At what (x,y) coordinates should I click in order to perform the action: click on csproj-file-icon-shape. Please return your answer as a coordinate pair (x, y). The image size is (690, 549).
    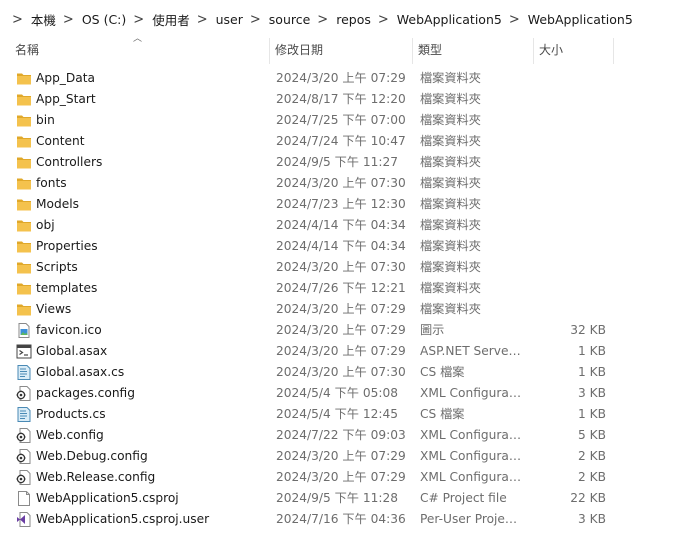
    Looking at the image, I should click on (24, 498).